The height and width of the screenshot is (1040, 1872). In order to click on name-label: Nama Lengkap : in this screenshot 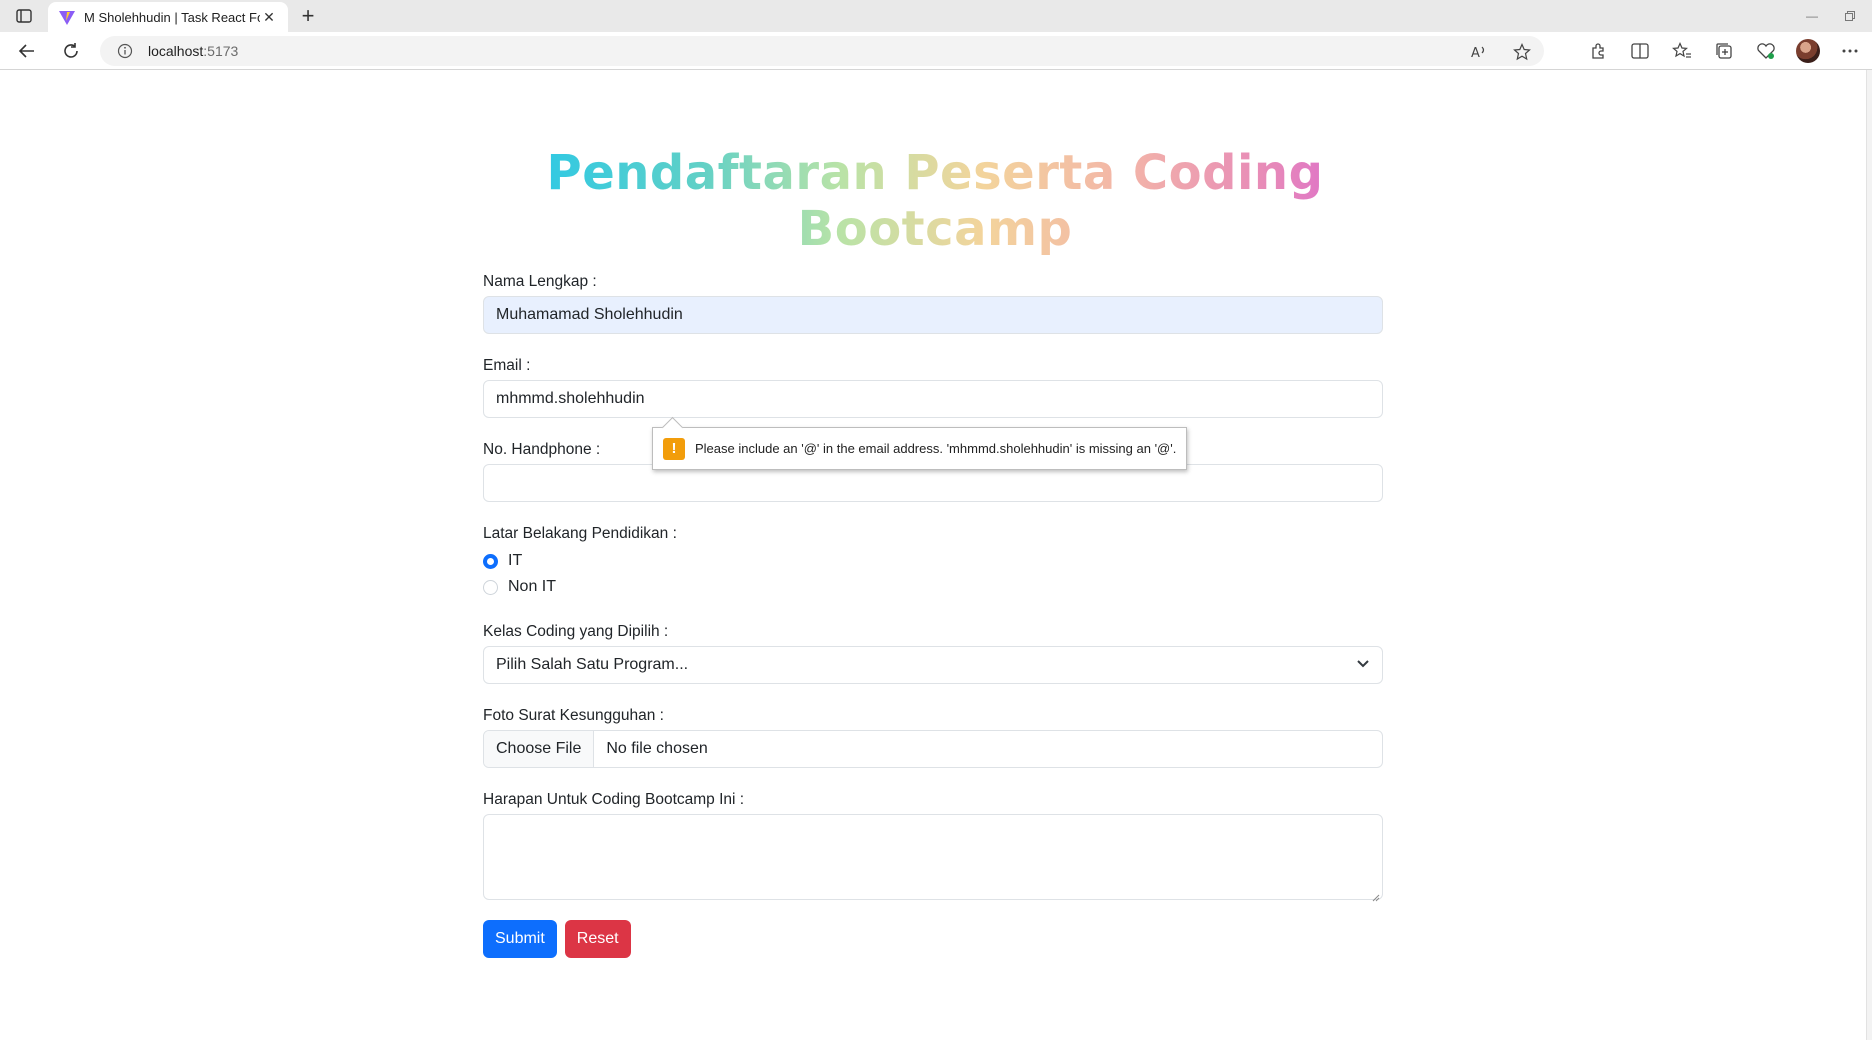, I will do `click(540, 281)`.